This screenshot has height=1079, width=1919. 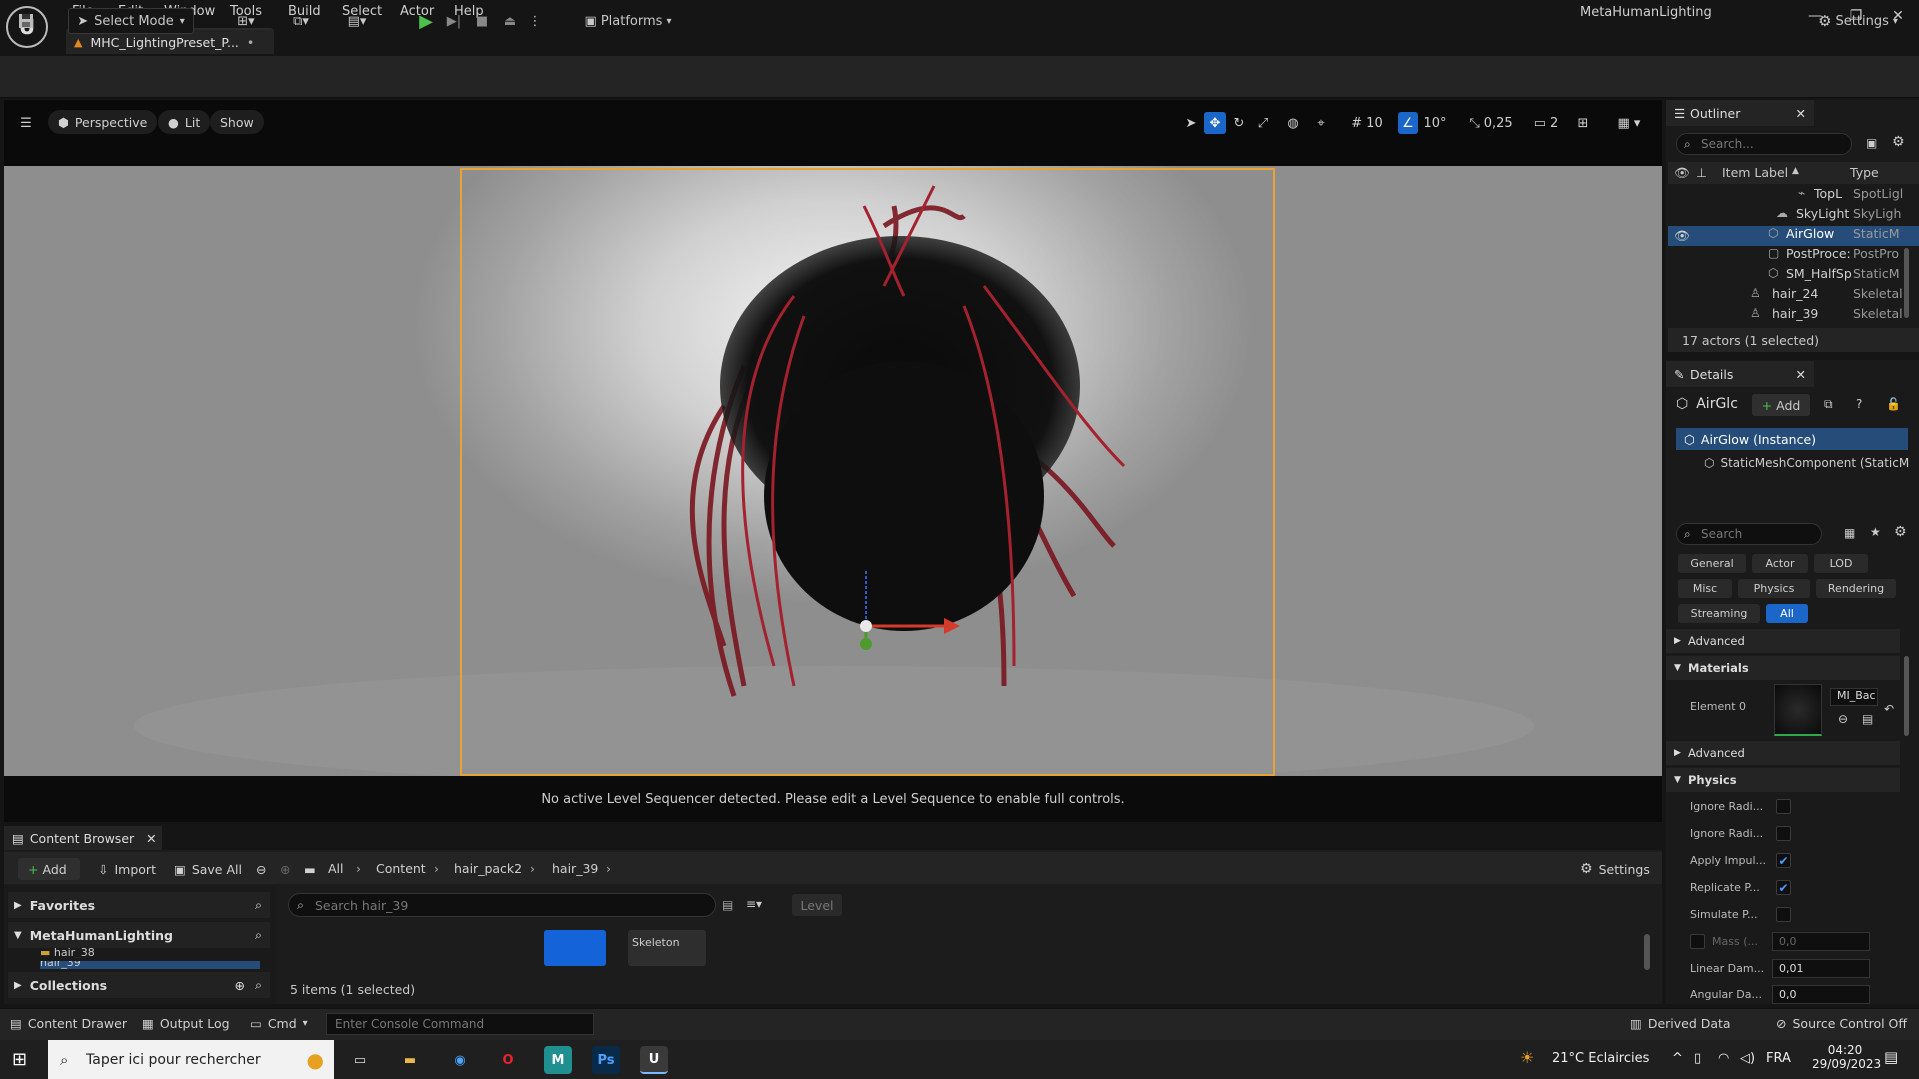 What do you see at coordinates (1871, 143) in the screenshot?
I see `add-folder-icon: ▣` at bounding box center [1871, 143].